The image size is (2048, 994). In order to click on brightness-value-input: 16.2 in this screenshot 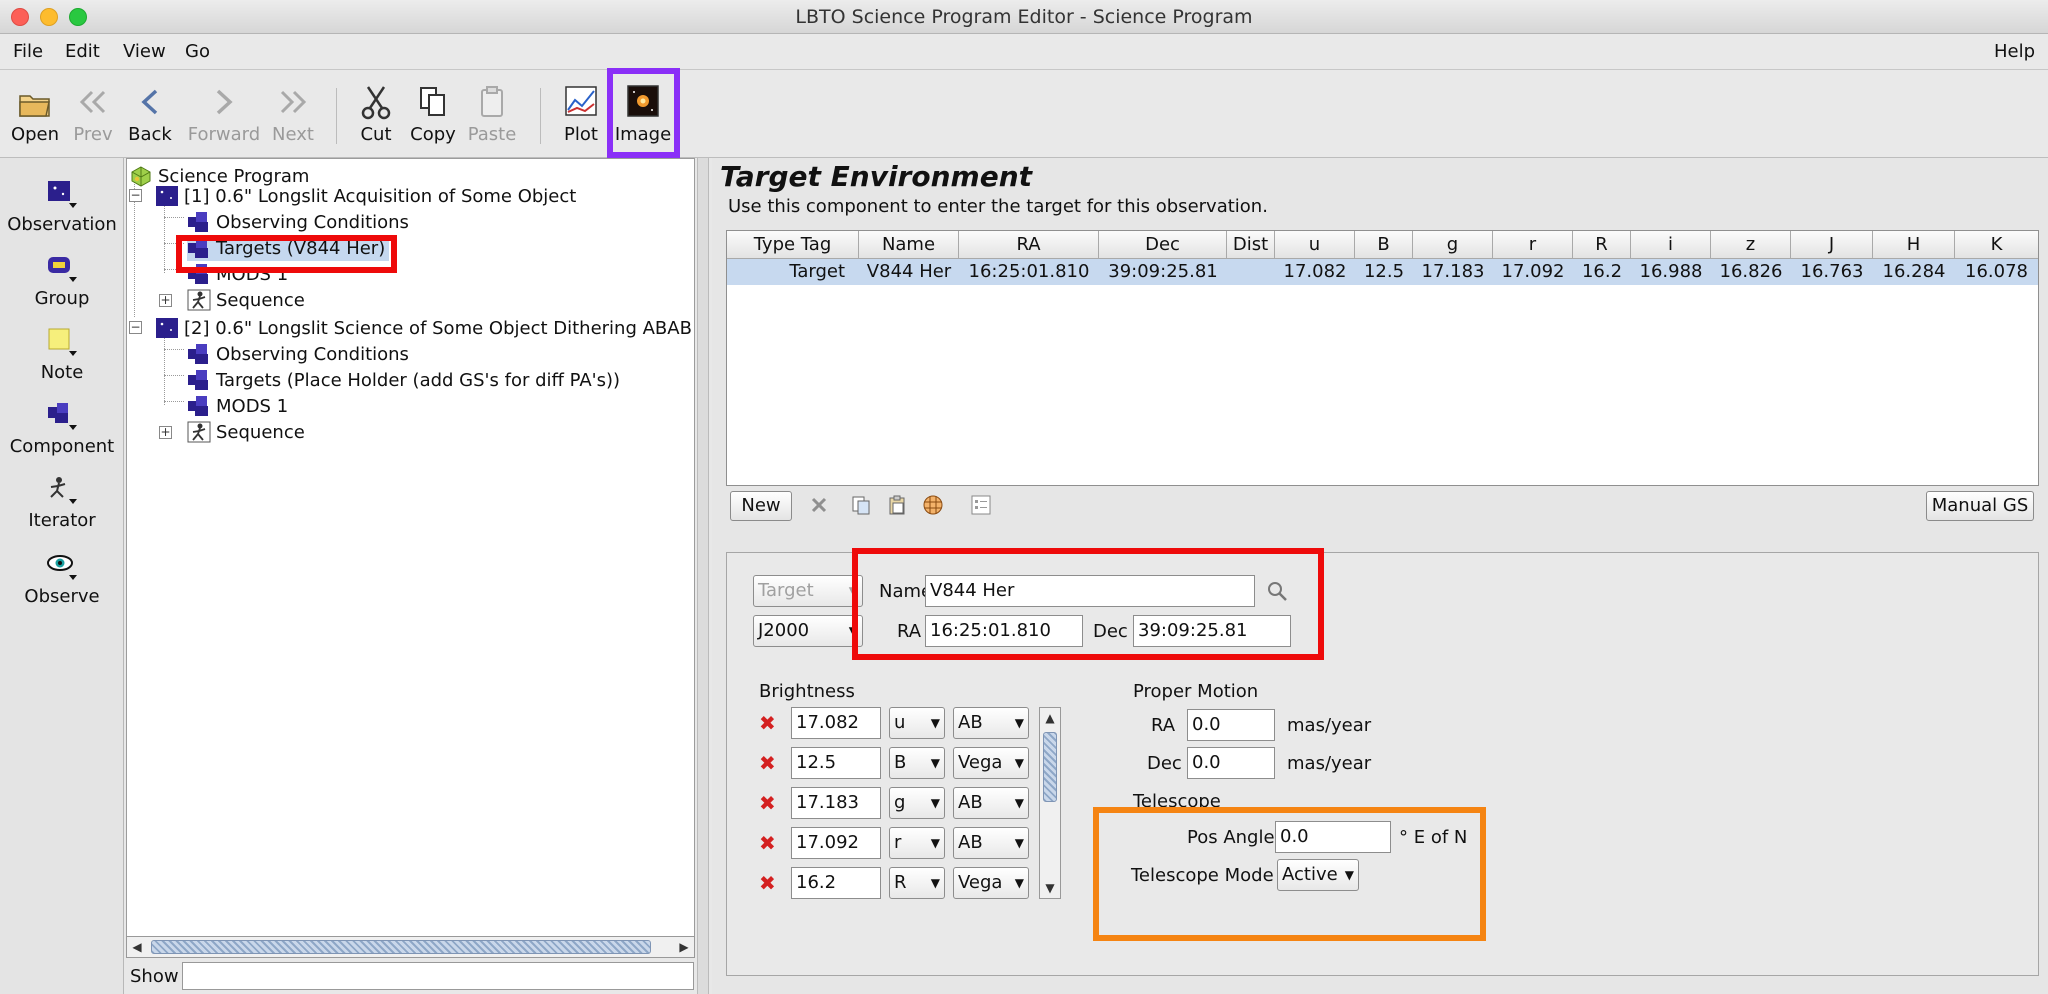, I will do `click(836, 883)`.